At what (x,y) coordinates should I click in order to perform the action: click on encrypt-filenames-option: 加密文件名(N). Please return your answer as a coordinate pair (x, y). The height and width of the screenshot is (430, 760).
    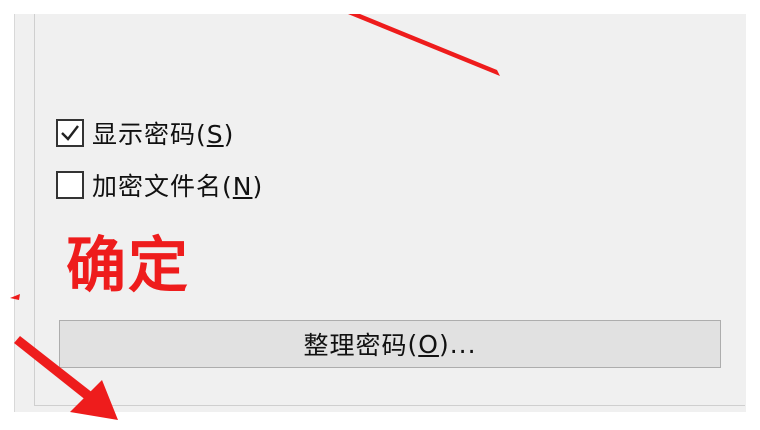
    Looking at the image, I should click on (159, 185).